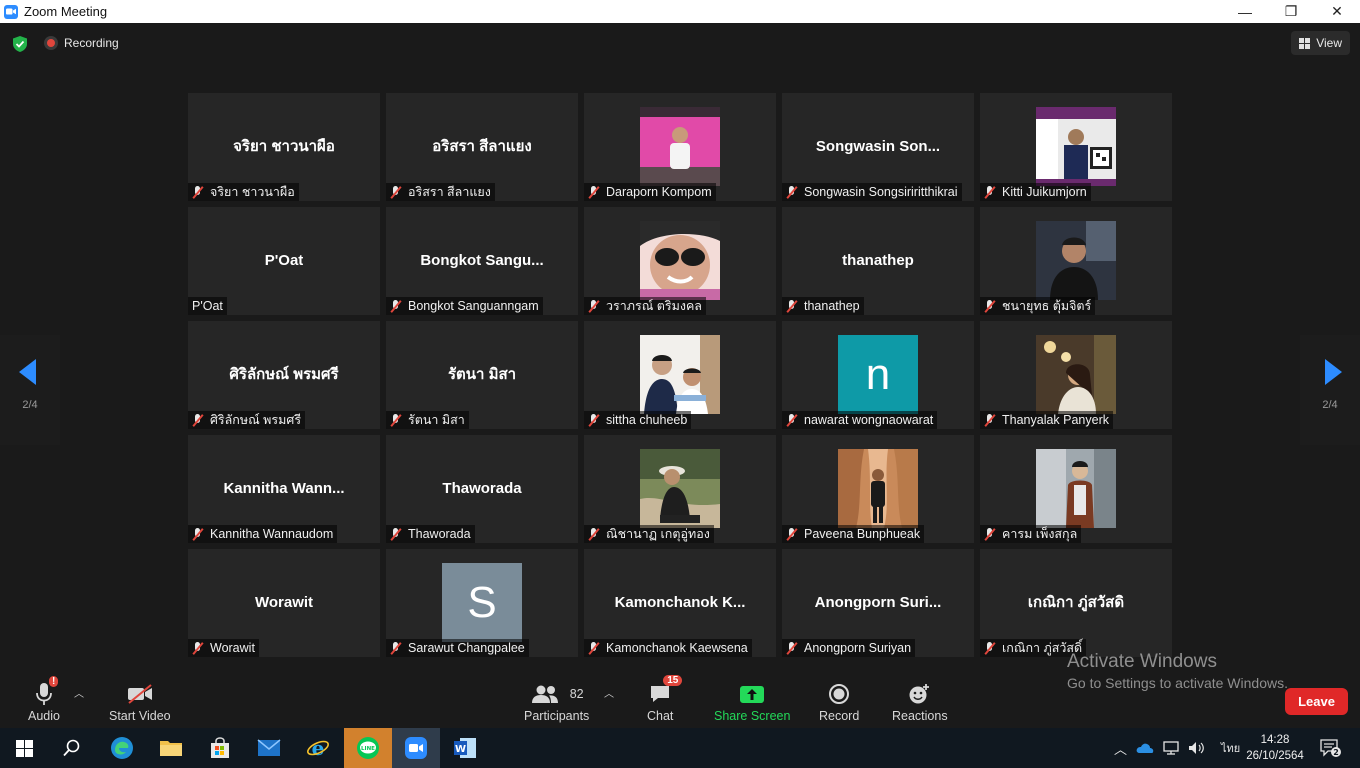 This screenshot has height=768, width=1360. I want to click on participant-name-bar: Sarawut Changpalee, so click(457, 648).